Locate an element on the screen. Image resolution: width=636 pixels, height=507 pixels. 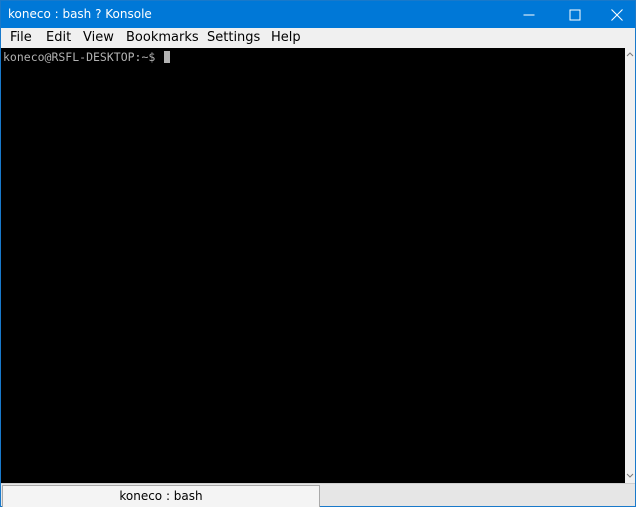
shell-prompt: koneco@RSFL-DESKTOP:~$ is located at coordinates (83, 57).